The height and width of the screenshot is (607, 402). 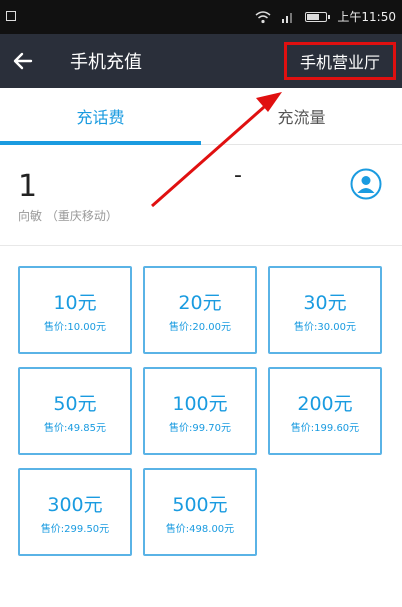 I want to click on amount-label: 100元, so click(x=200, y=404).